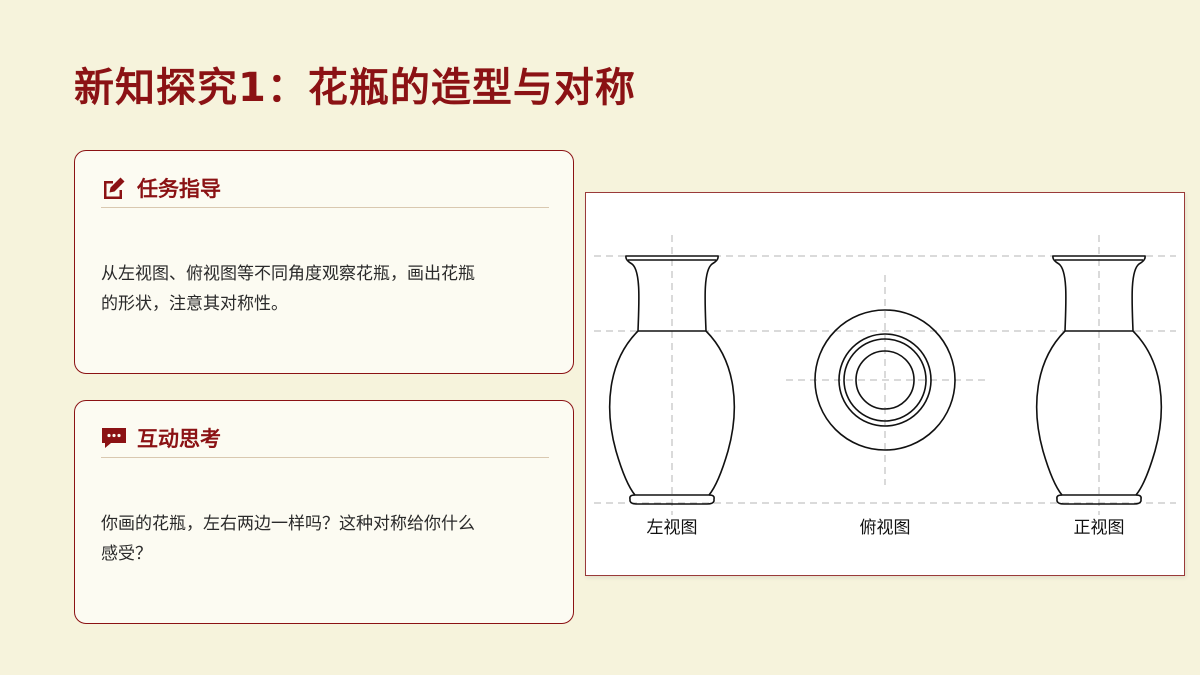 Image resolution: width=1200 pixels, height=675 pixels. What do you see at coordinates (288, 524) in the screenshot?
I see `interactive-thinking-line: 你画的花瓶，左右两边一样吗？这种对称给你什么` at bounding box center [288, 524].